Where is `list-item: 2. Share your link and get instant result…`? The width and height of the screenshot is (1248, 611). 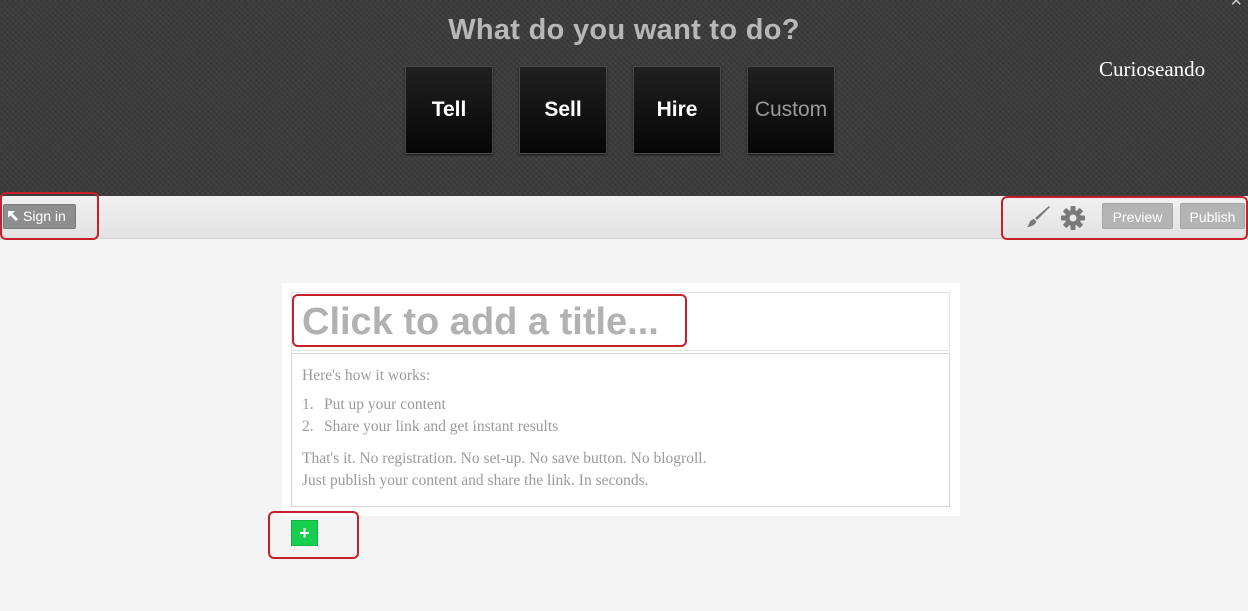 list-item: 2. Share your link and get instant result… is located at coordinates (430, 429).